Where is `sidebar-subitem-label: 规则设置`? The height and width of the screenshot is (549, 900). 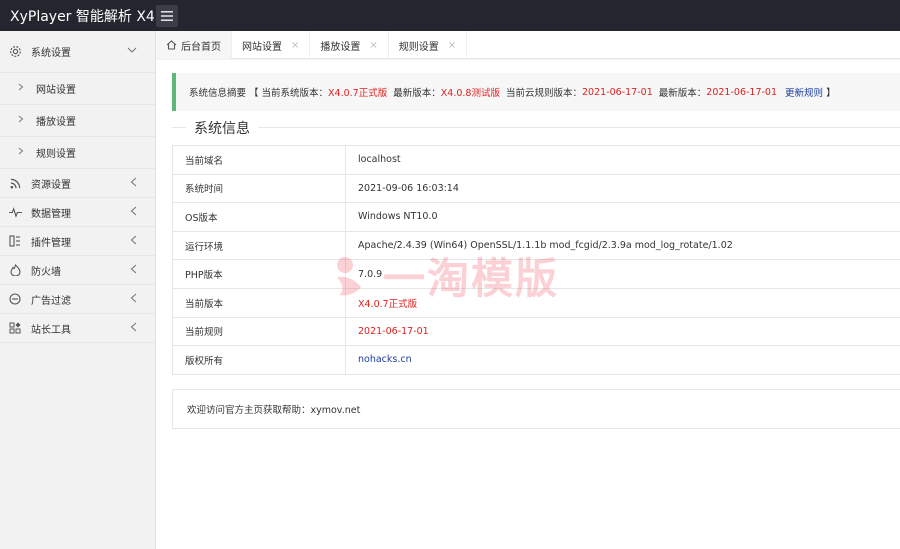
sidebar-subitem-label: 规则设置 is located at coordinates (56, 154).